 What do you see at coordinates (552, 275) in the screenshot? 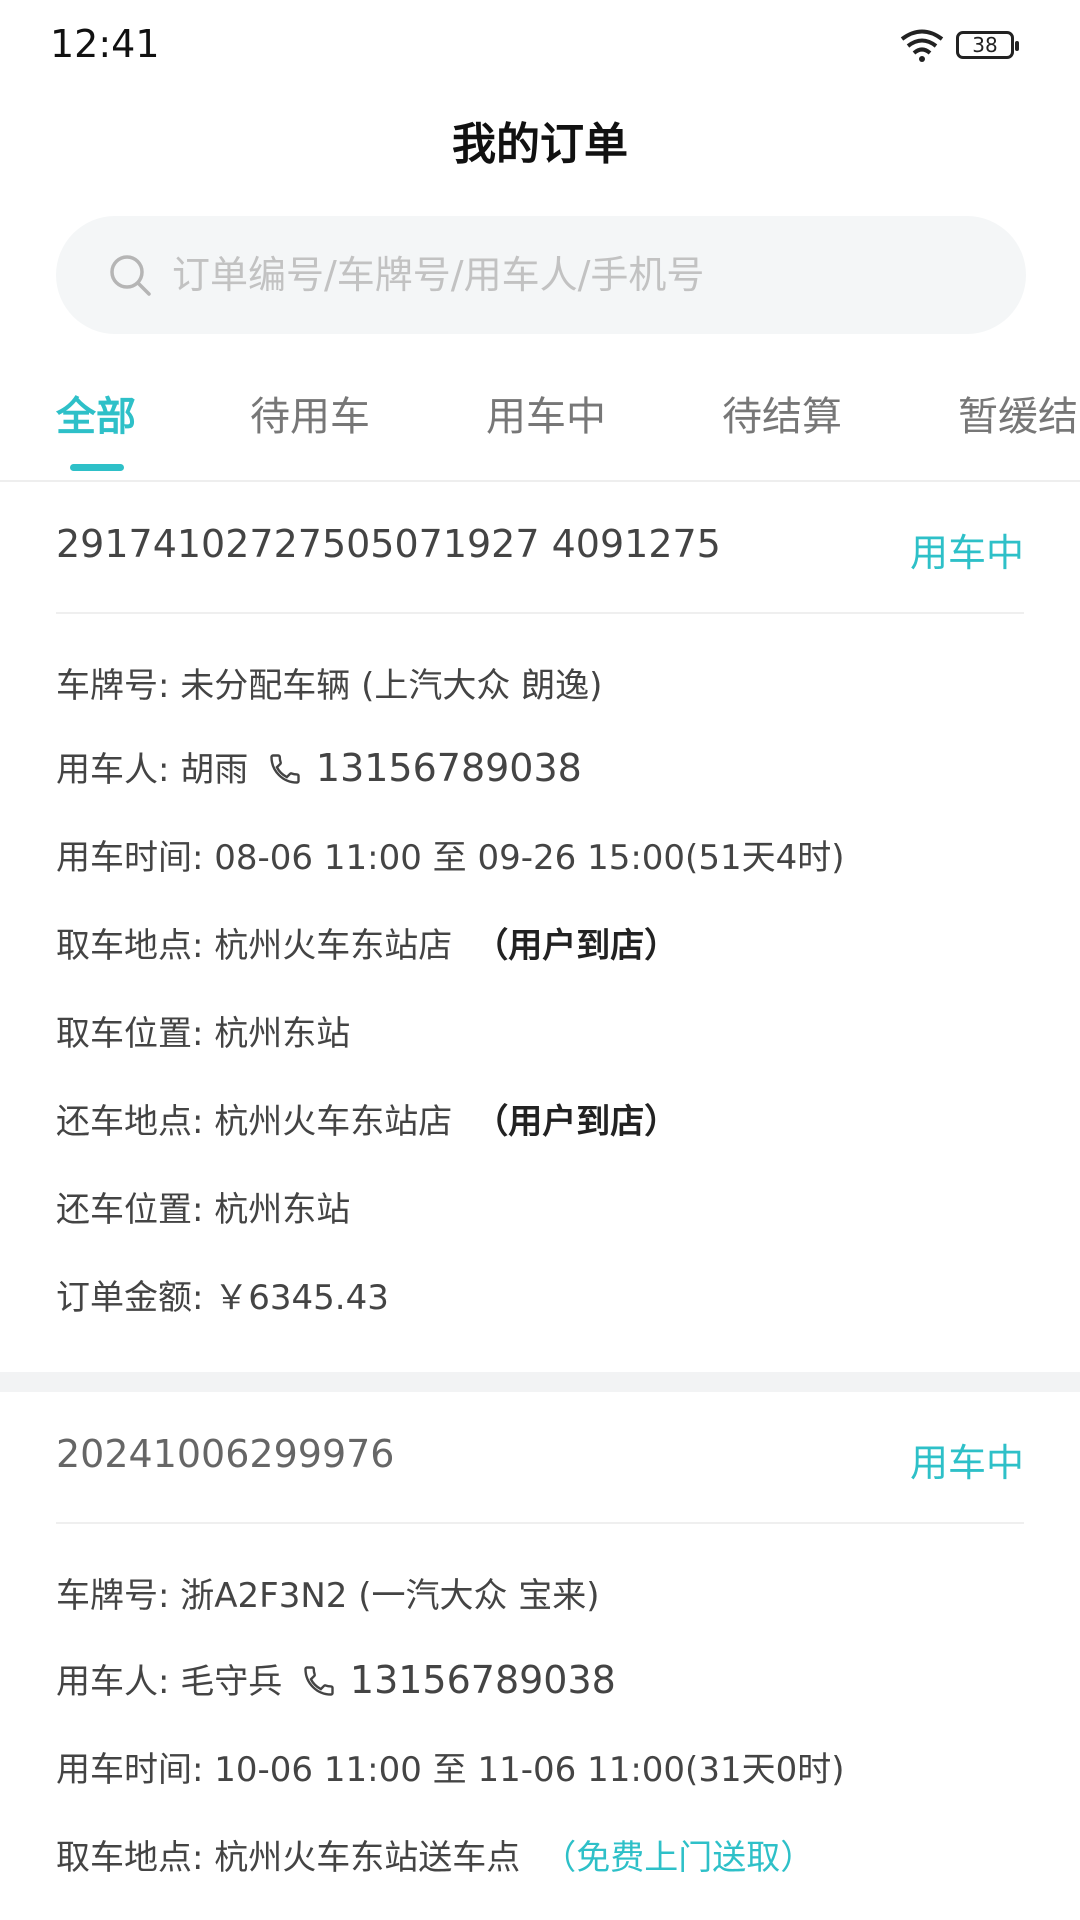
I see `search-input` at bounding box center [552, 275].